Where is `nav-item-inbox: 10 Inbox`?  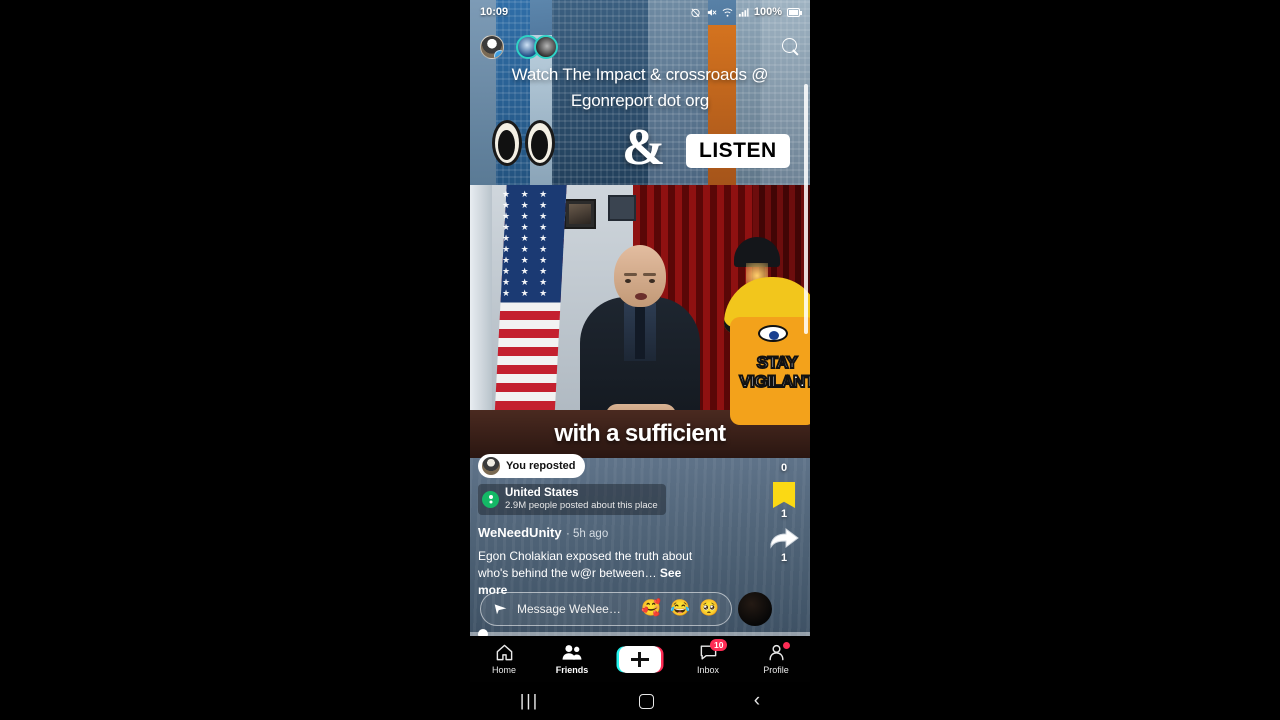 nav-item-inbox: 10 Inbox is located at coordinates (708, 657).